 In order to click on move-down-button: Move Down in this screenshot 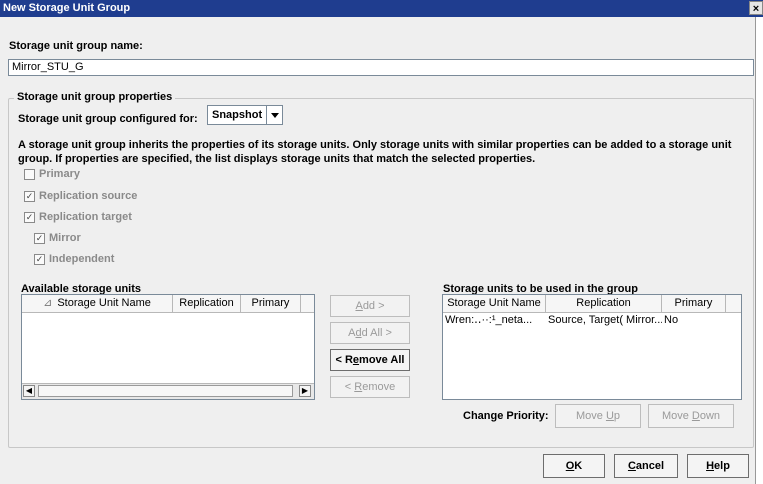, I will do `click(691, 416)`.